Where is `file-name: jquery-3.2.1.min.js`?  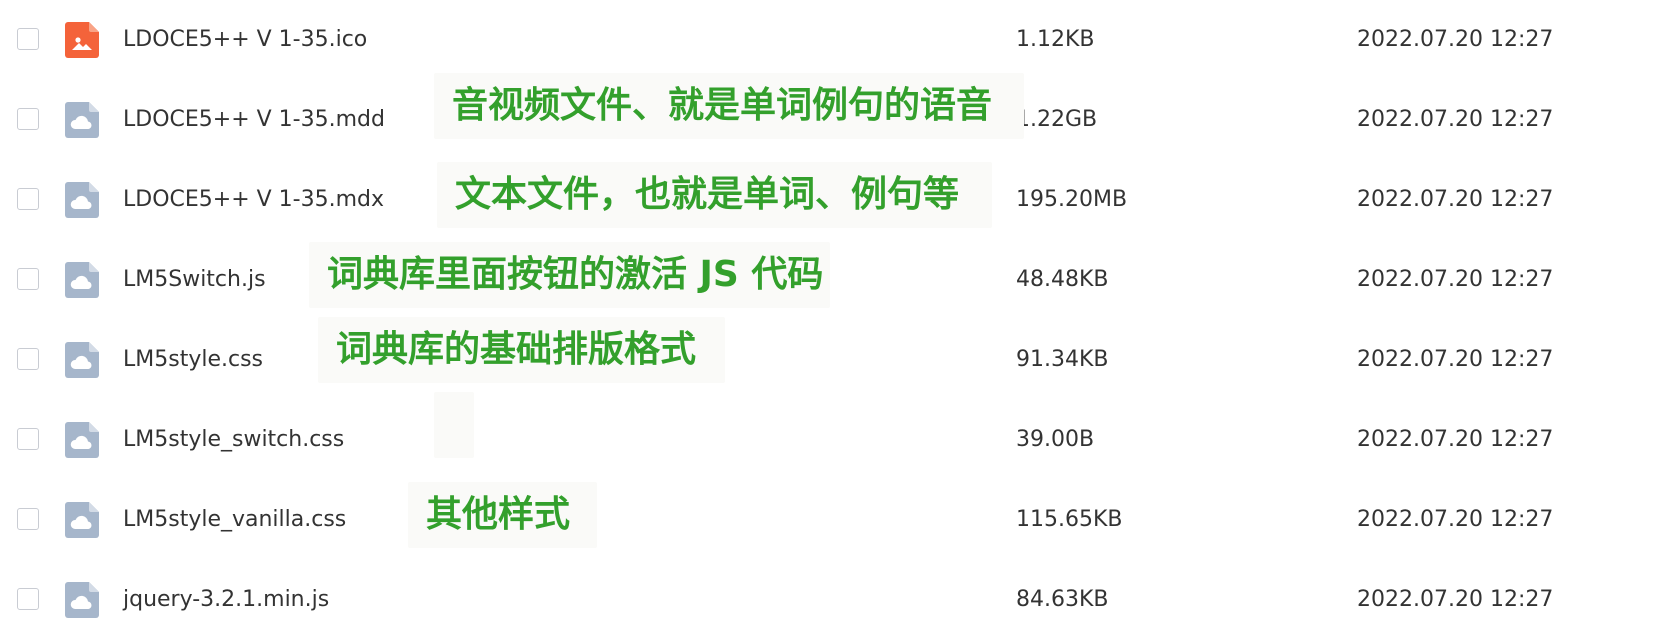 file-name: jquery-3.2.1.min.js is located at coordinates (226, 600).